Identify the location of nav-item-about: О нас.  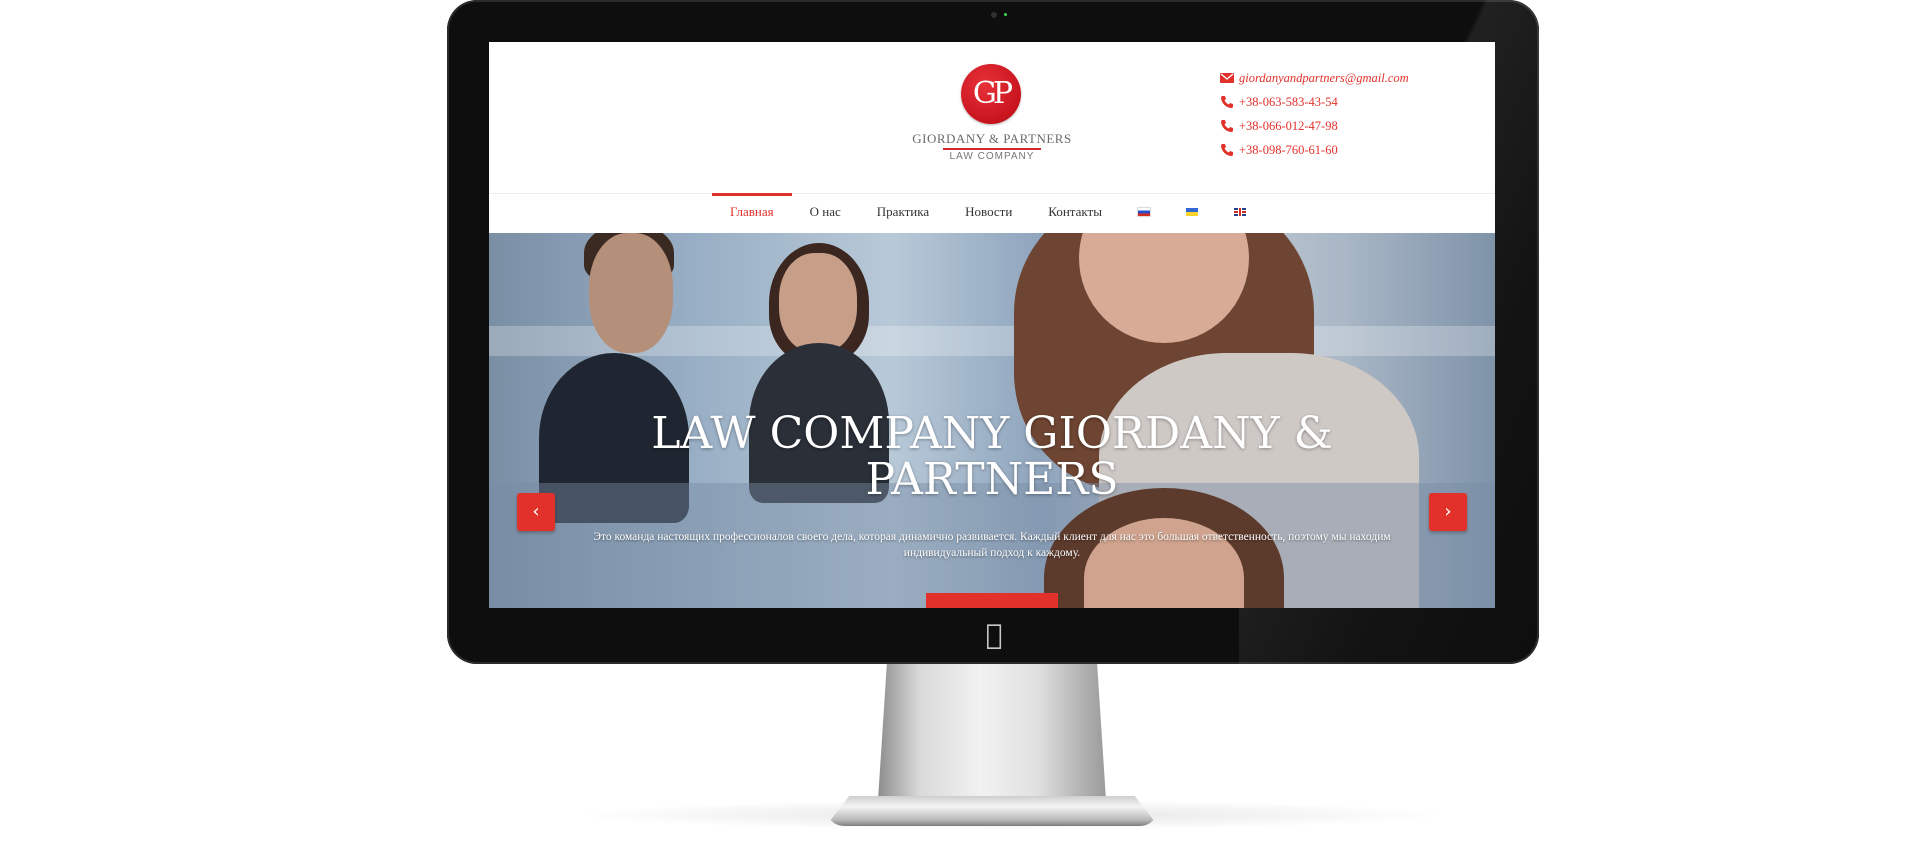
(825, 212).